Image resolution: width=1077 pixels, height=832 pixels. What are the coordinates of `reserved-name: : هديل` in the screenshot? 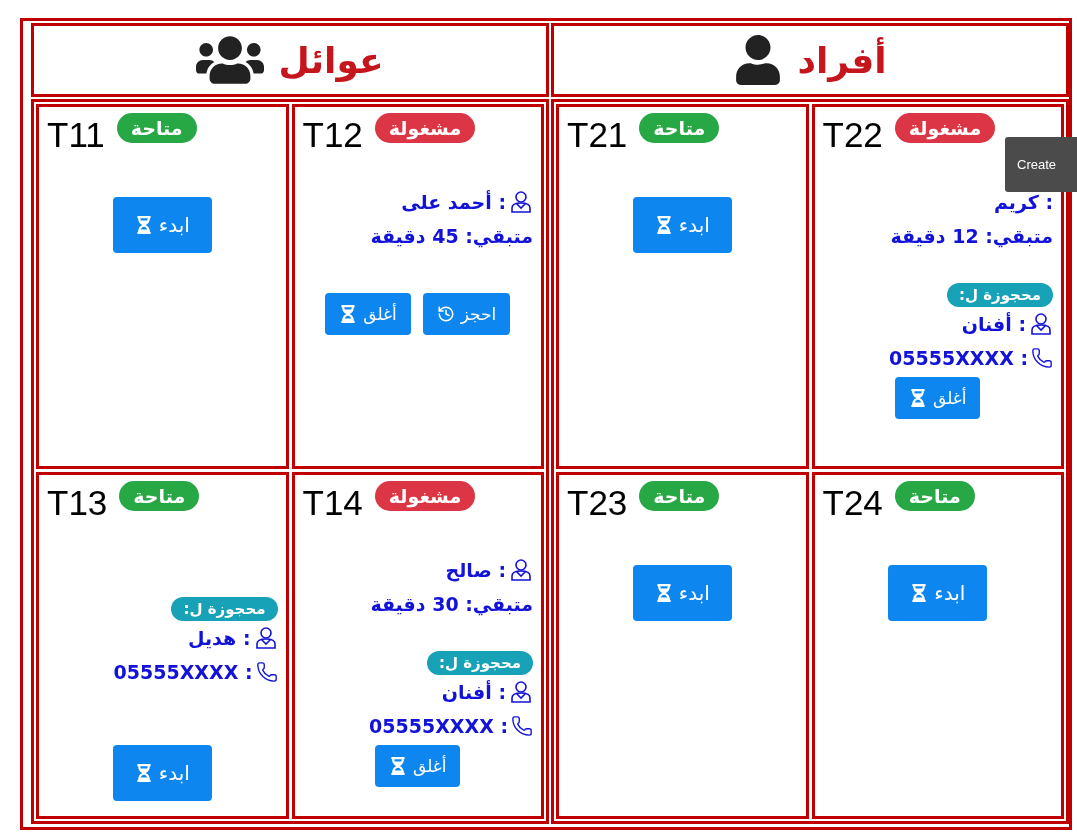 It's located at (219, 638).